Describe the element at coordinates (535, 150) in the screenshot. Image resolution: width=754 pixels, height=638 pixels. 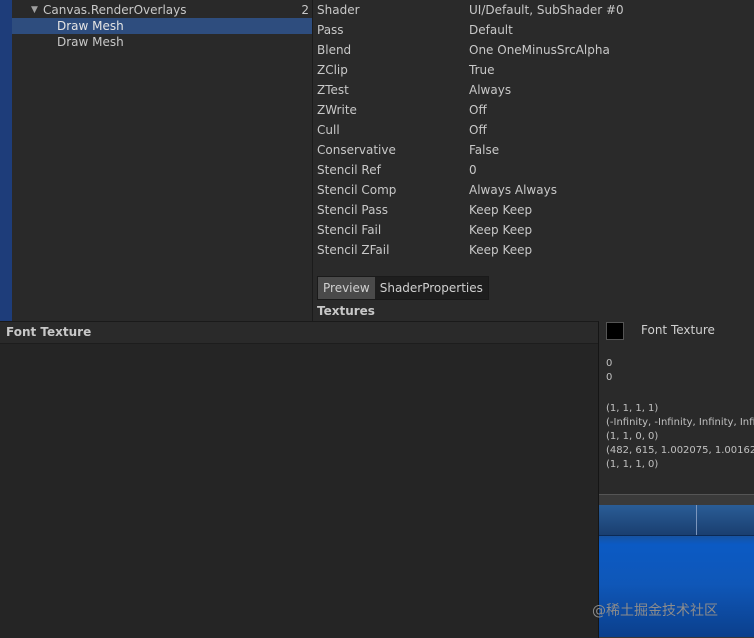
I see `property-row-conservative: Conservative False` at that location.